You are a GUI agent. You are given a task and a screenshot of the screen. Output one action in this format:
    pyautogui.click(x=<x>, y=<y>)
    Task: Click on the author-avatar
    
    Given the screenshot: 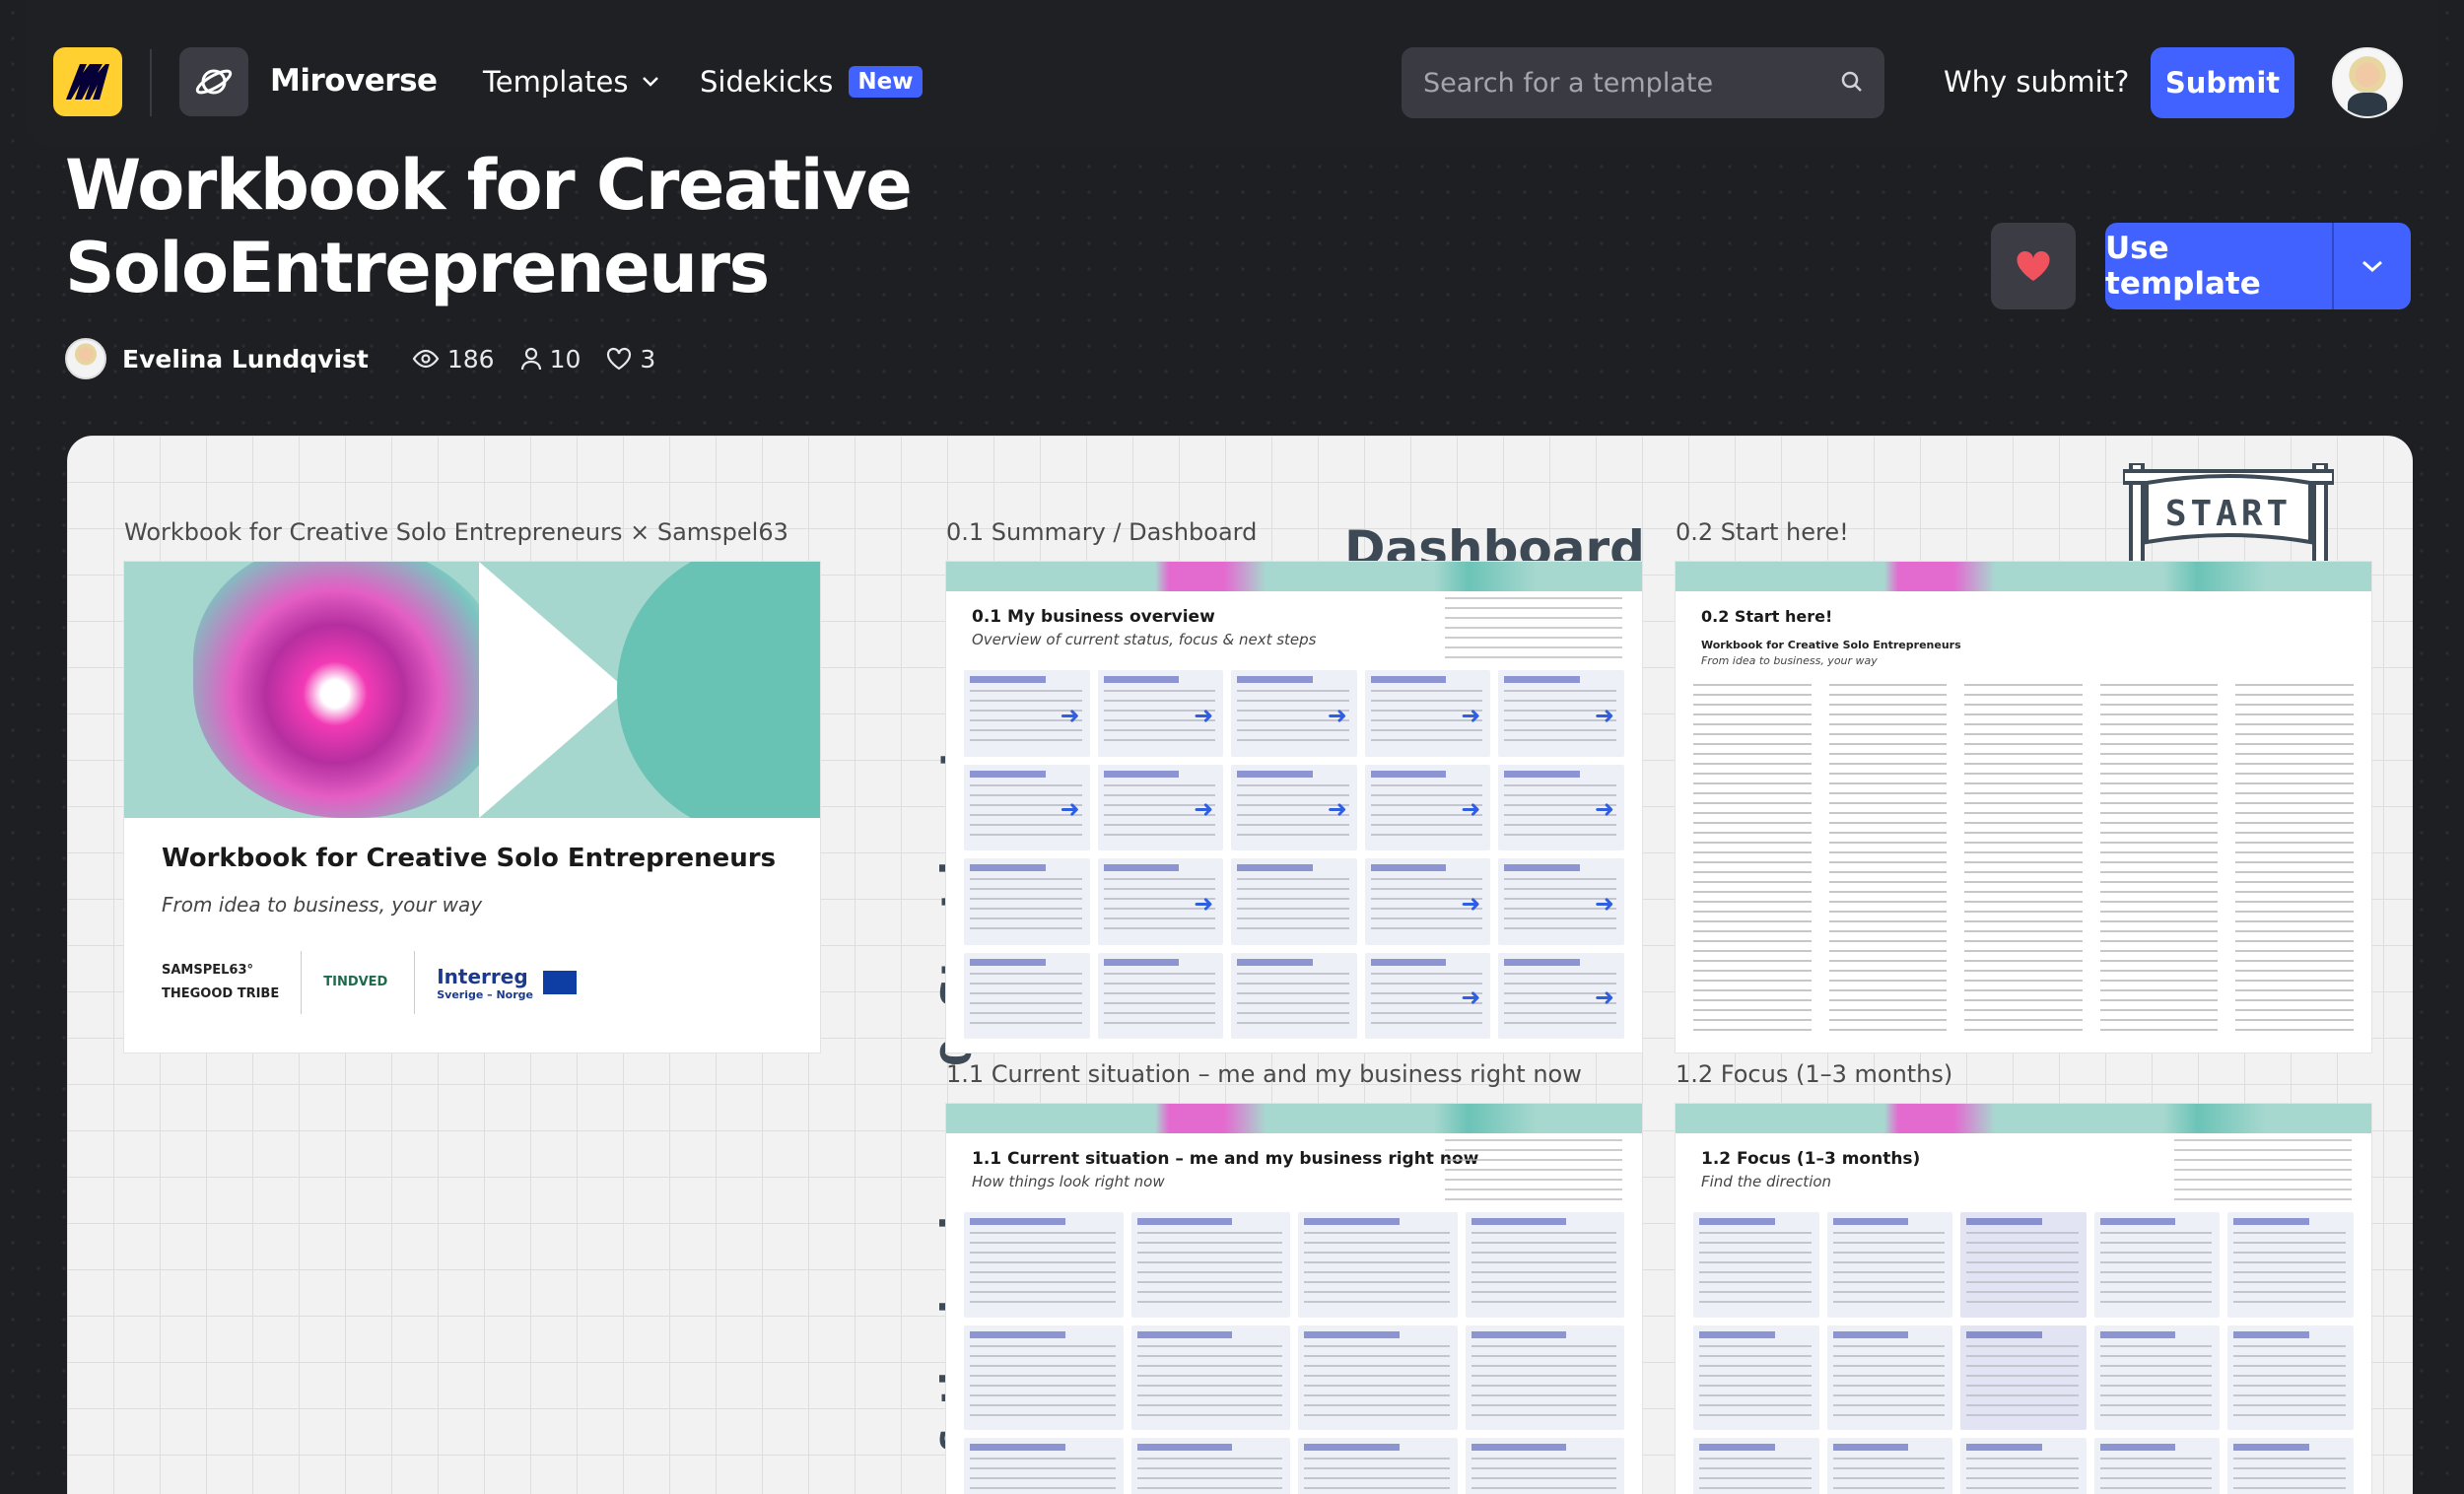 What is the action you would take?
    pyautogui.click(x=85, y=358)
    